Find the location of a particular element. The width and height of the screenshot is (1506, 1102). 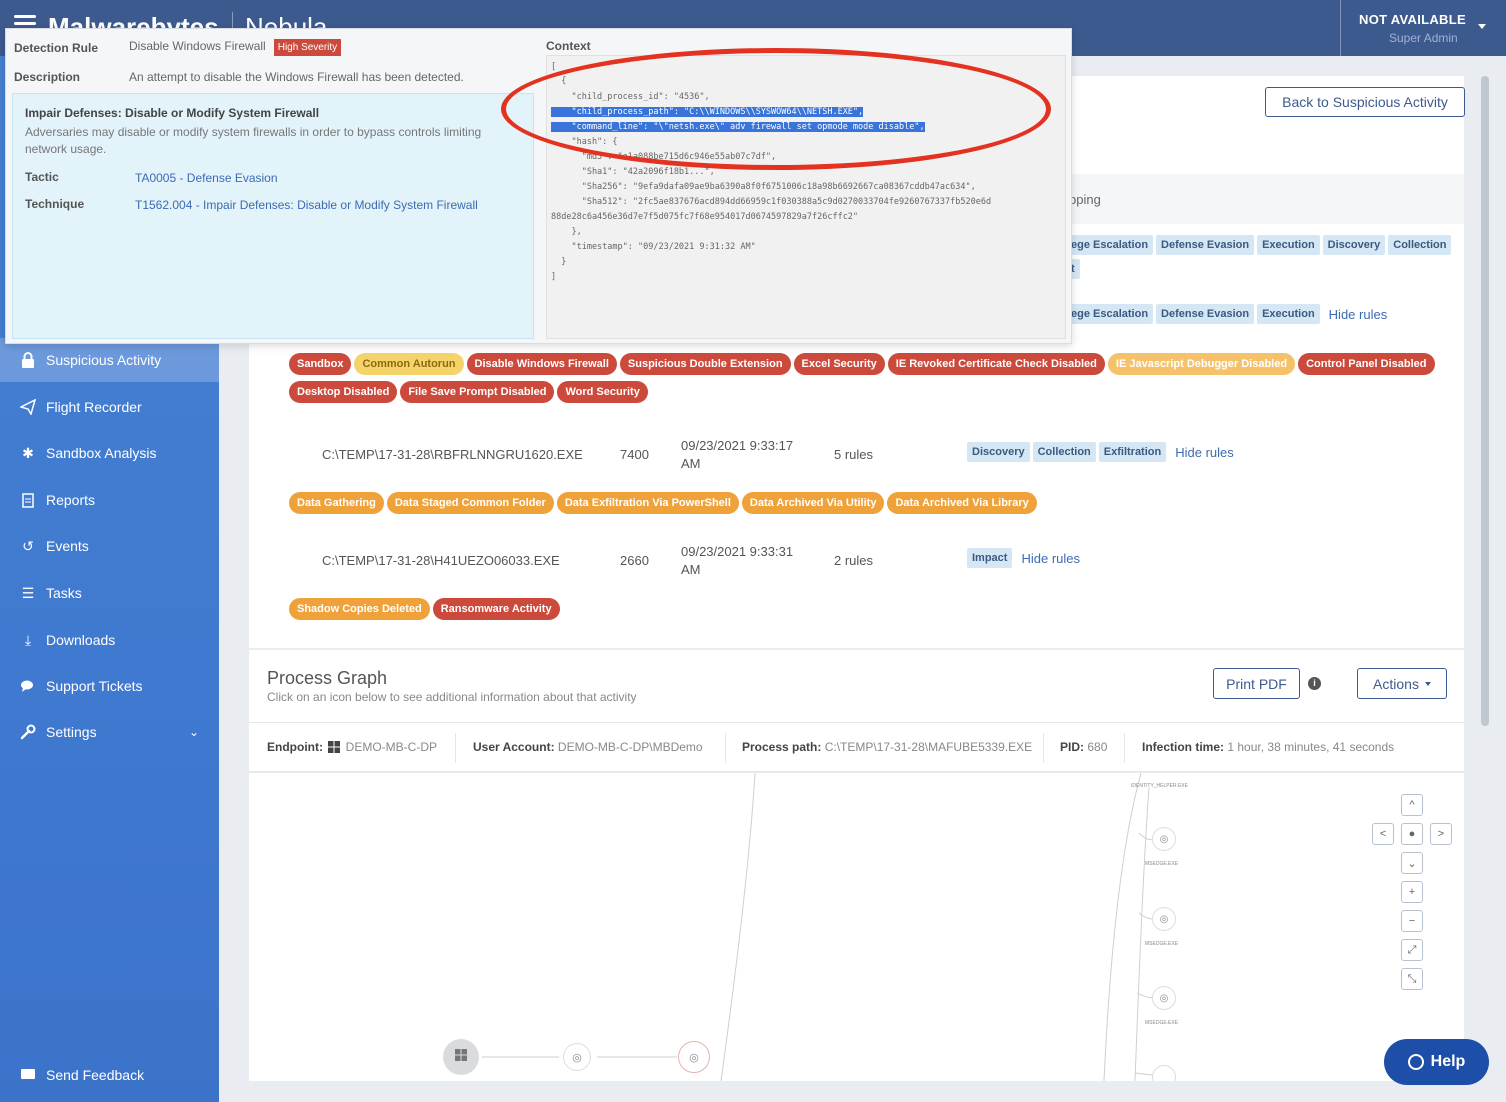

expand-icon: ⤢ is located at coordinates (1412, 950).